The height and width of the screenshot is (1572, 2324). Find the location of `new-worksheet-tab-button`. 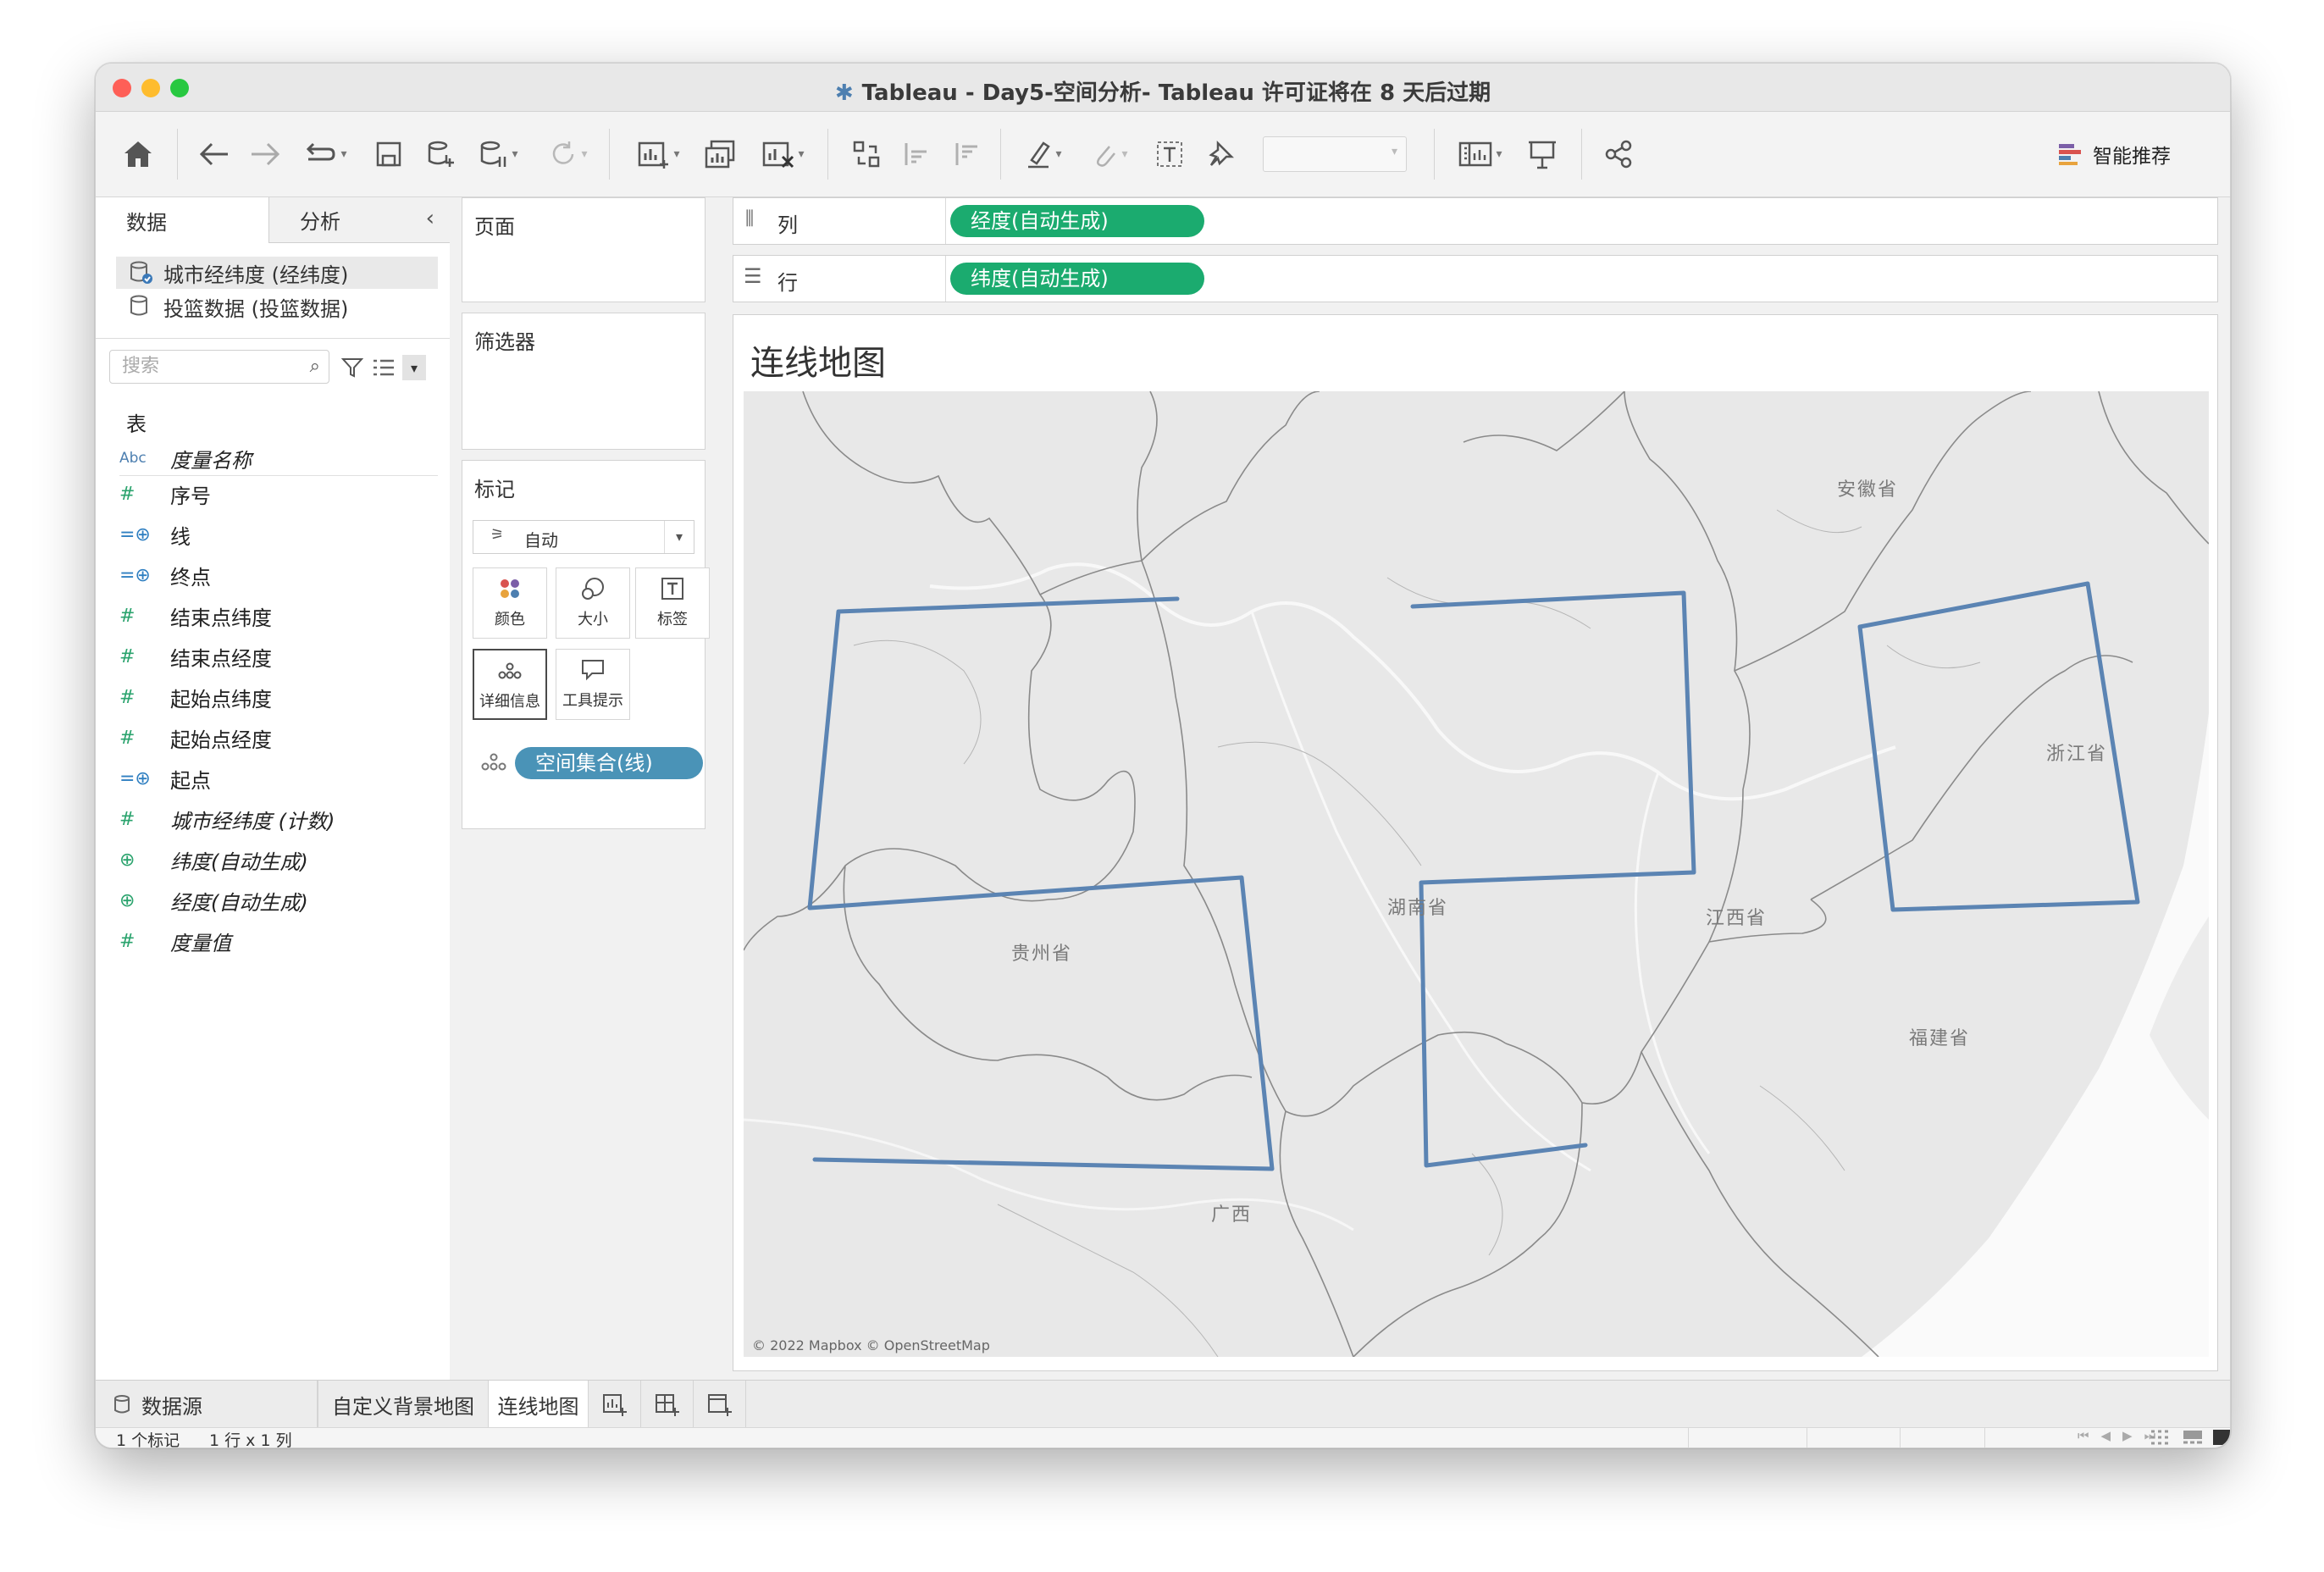

new-worksheet-tab-button is located at coordinates (615, 1404).